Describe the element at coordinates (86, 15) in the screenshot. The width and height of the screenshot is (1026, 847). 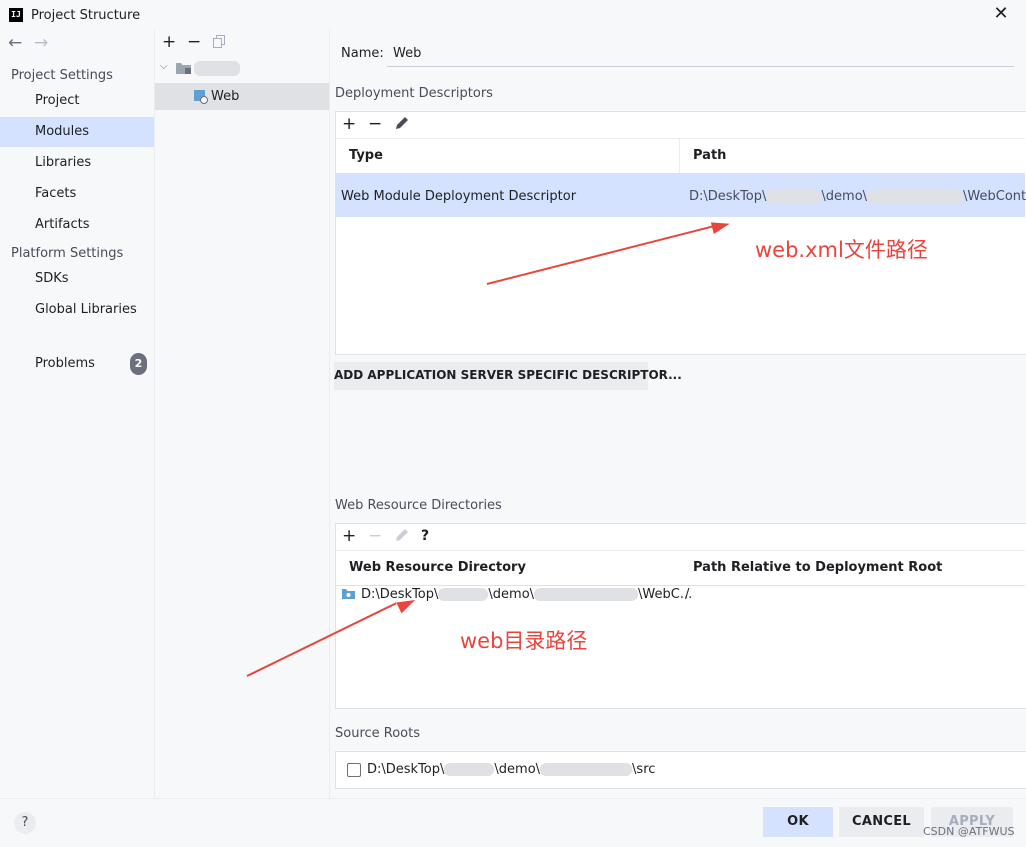
I see `window-title: Project Structure` at that location.